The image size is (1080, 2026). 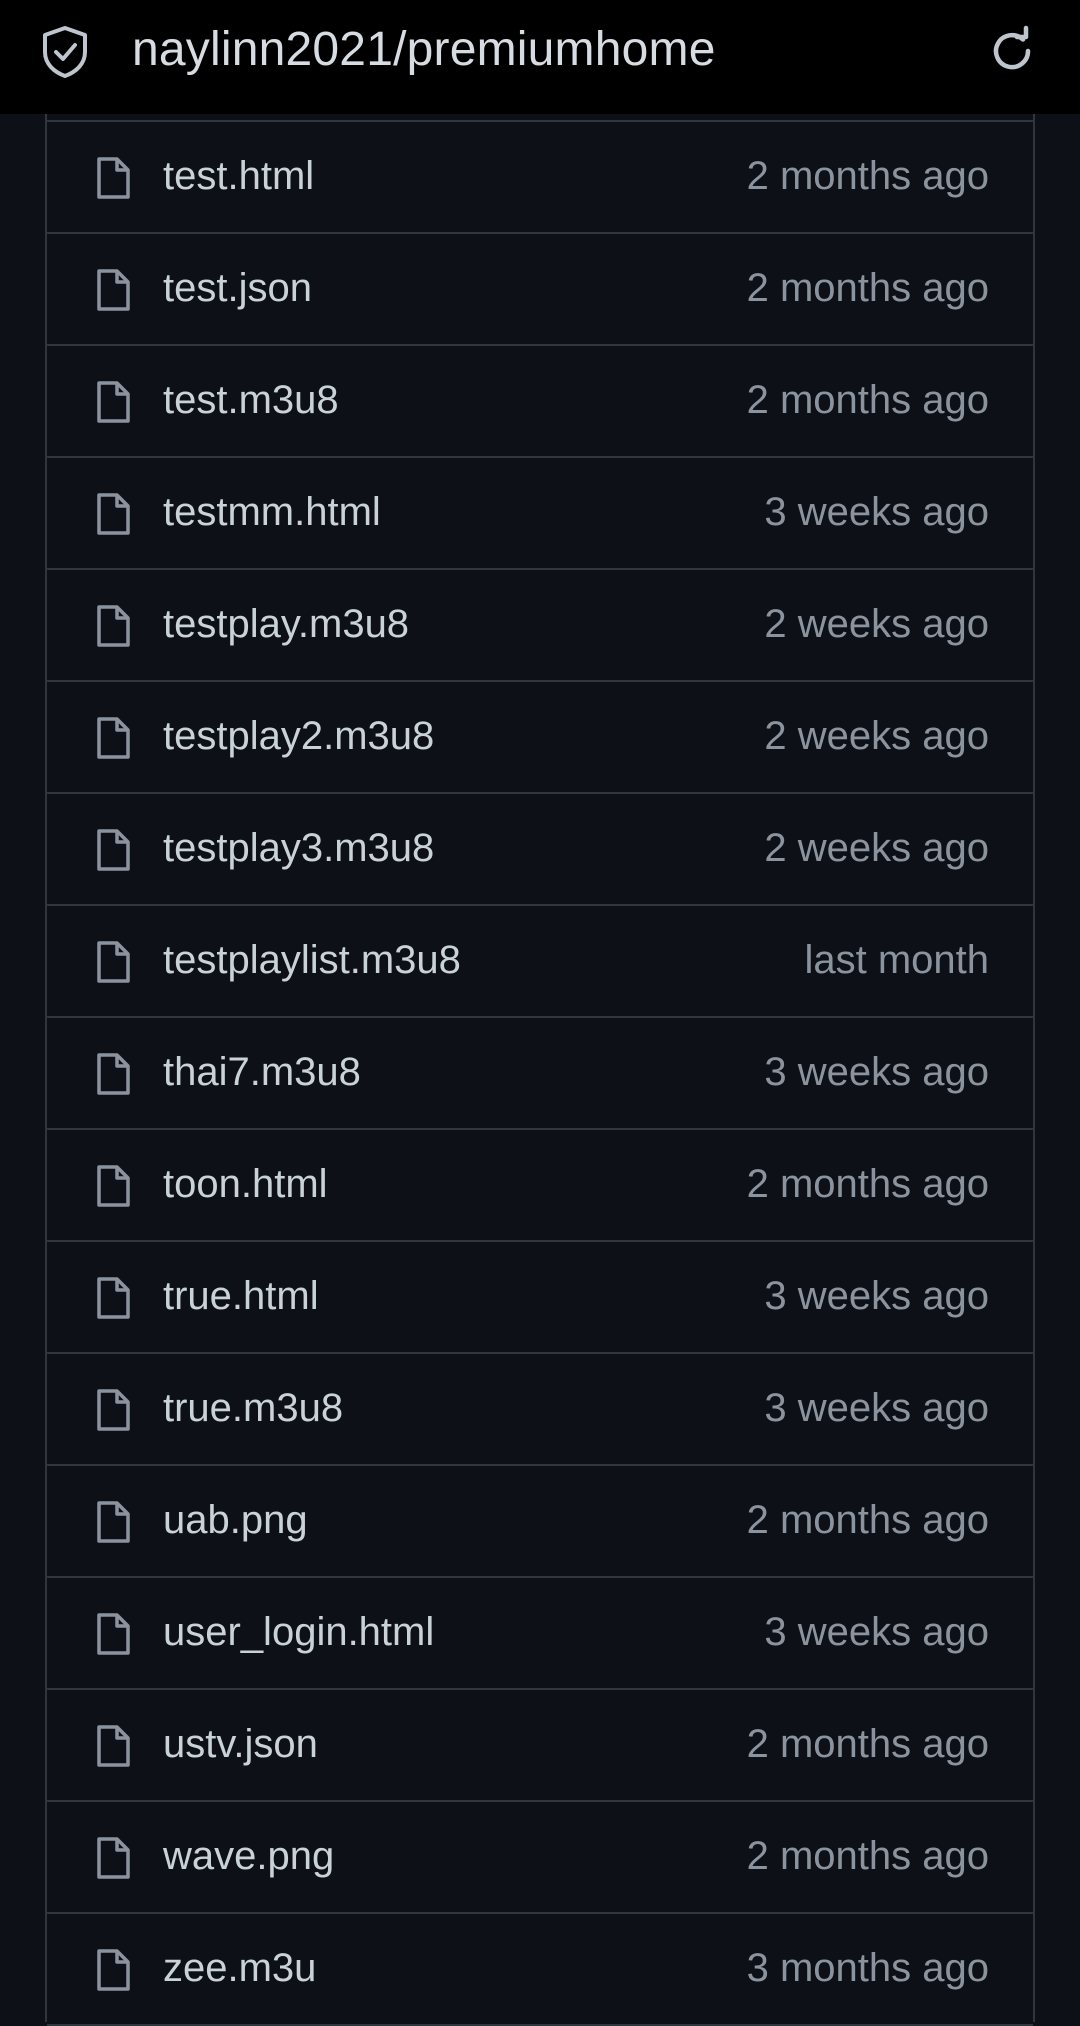 What do you see at coordinates (540, 1970) in the screenshot?
I see `file-row: zee.m3u 3 months ago` at bounding box center [540, 1970].